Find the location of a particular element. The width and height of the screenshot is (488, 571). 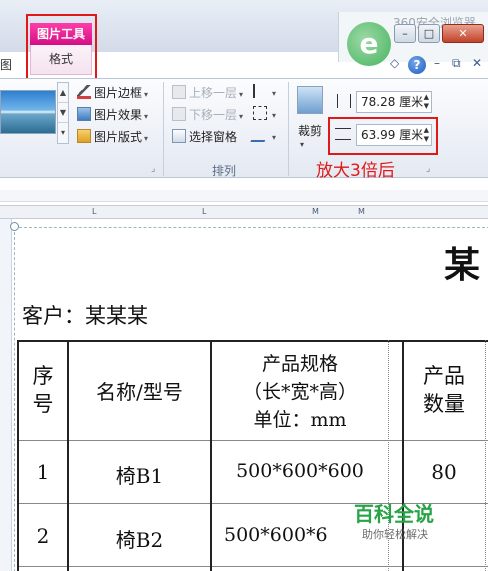

ribbon-tab-partial: 图 is located at coordinates (6, 64).